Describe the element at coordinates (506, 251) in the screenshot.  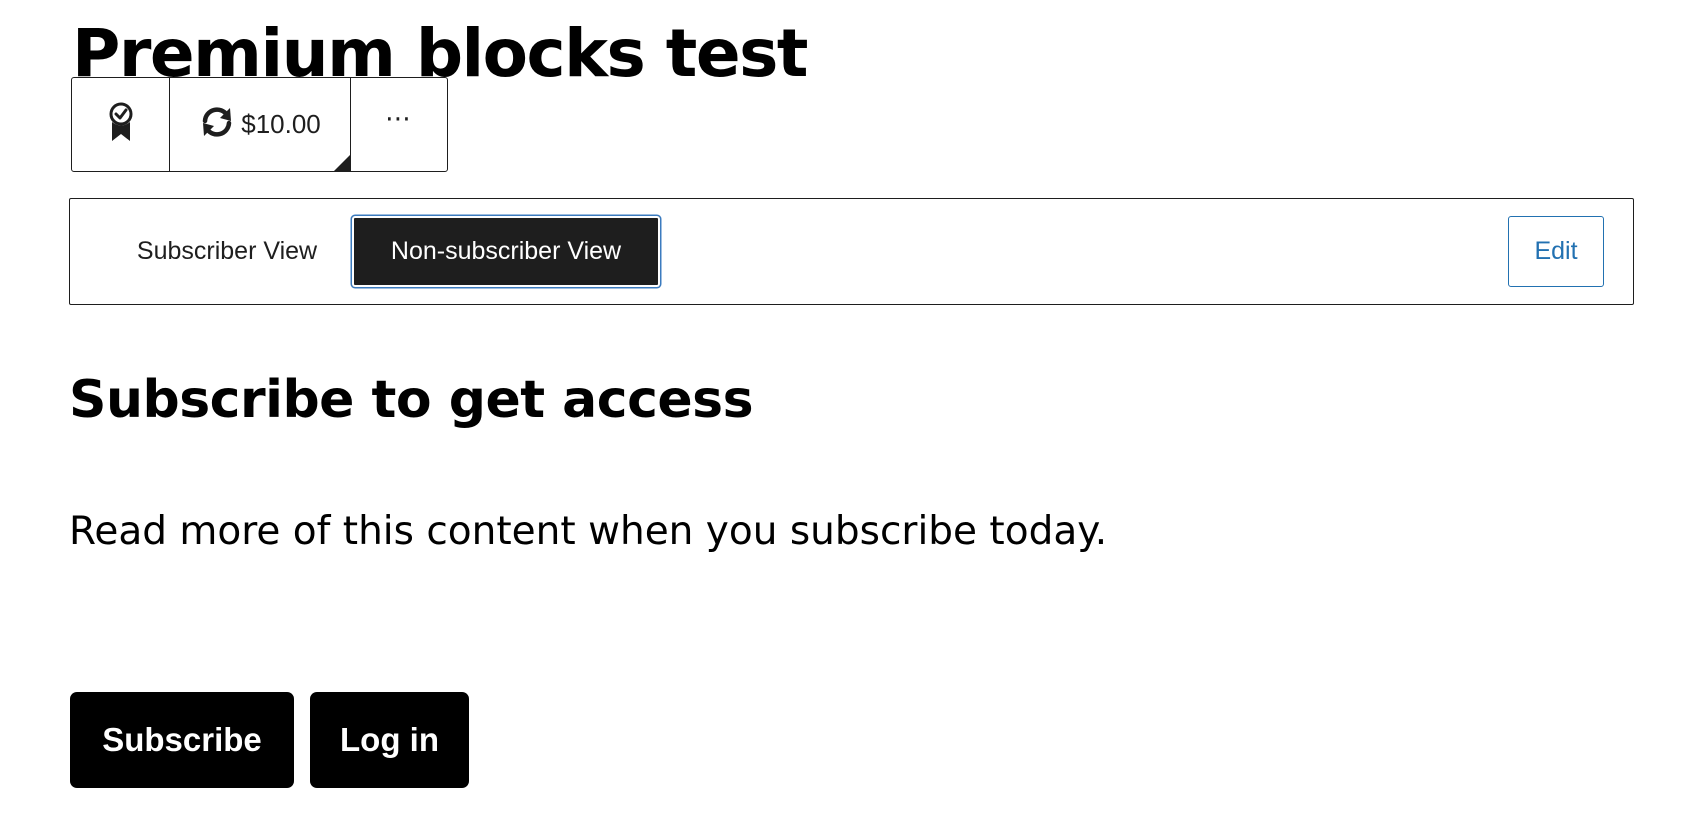
I see `nonsubscriber-view-button: Non-subscriber View` at that location.